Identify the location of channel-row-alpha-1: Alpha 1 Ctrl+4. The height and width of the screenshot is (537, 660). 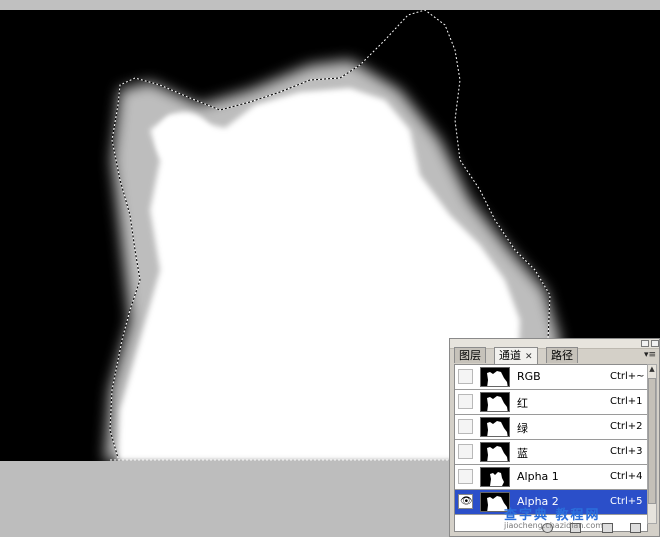
(551, 477).